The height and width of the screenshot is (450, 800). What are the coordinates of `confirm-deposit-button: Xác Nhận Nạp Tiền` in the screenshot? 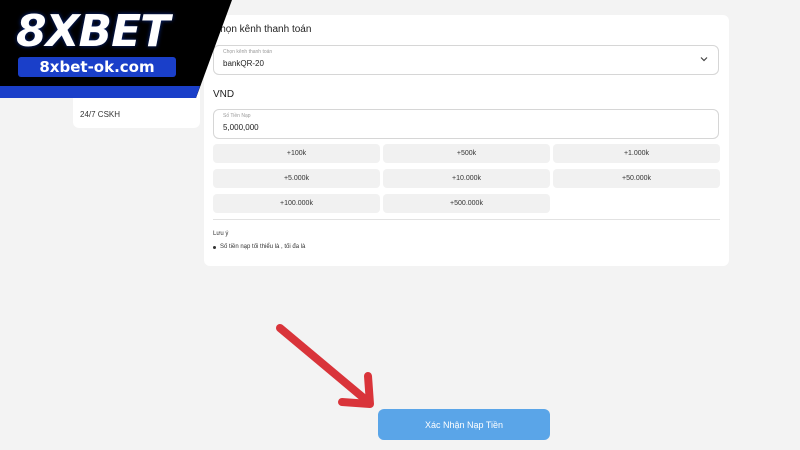 It's located at (464, 424).